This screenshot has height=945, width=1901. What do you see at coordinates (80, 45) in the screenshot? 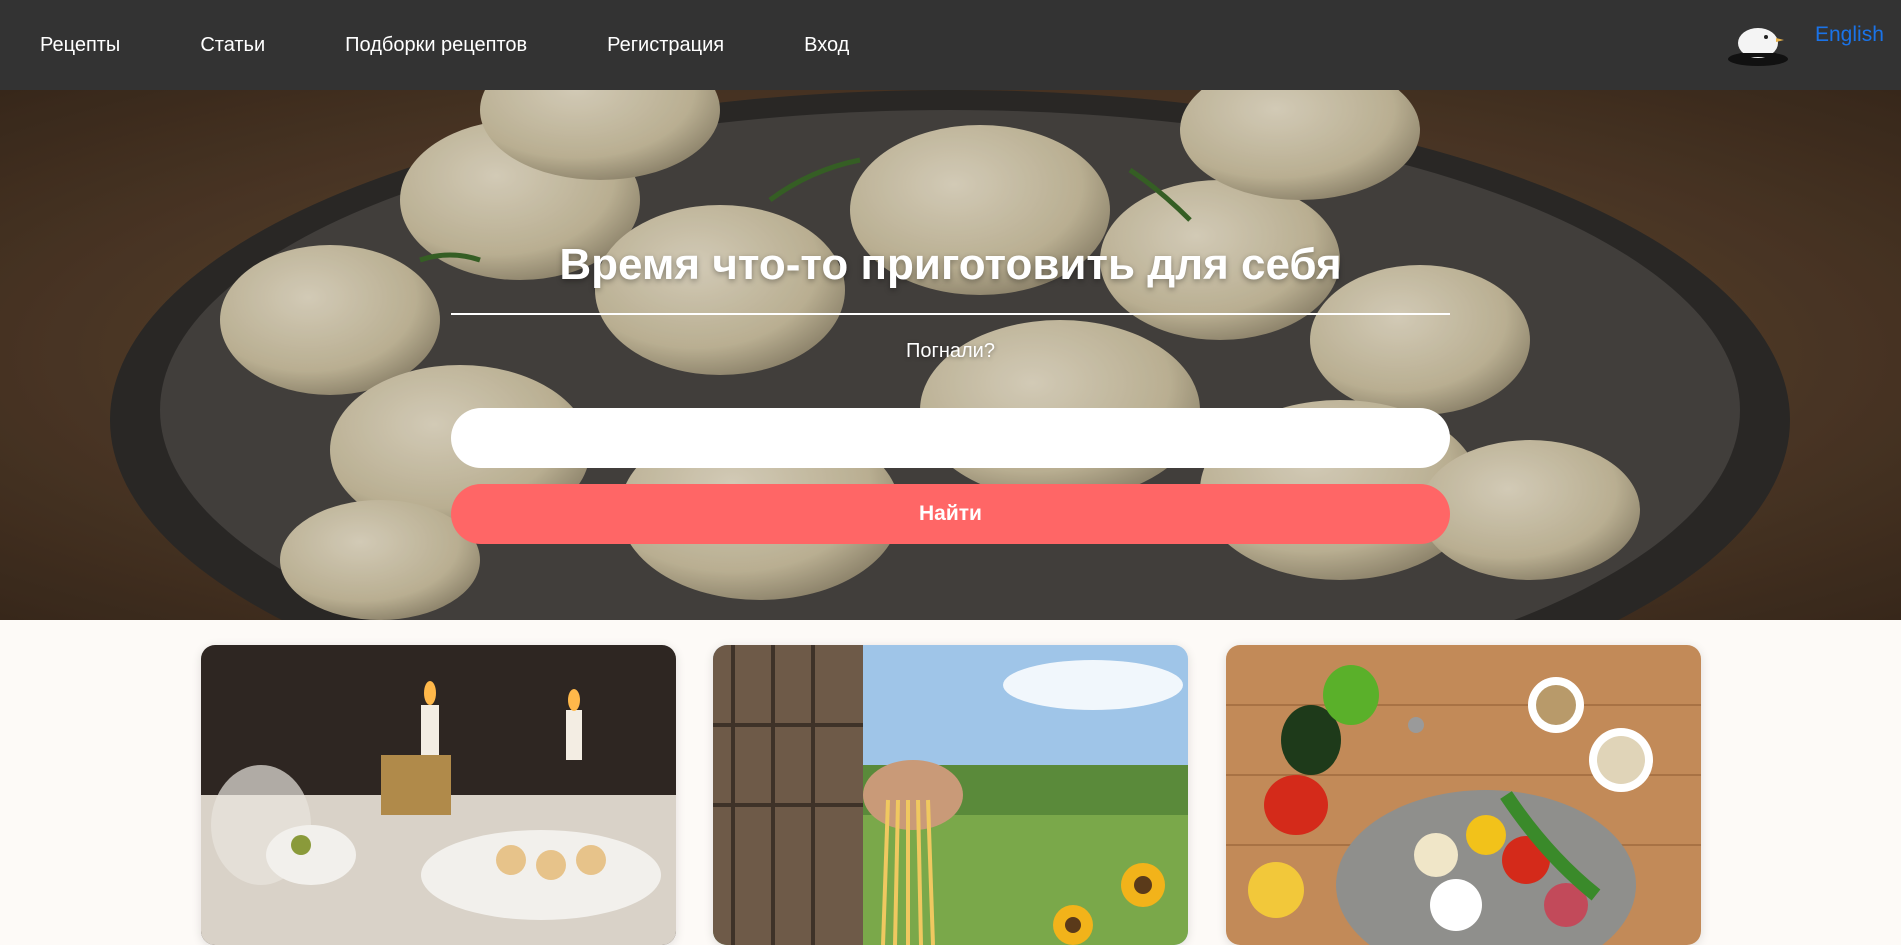
I see `nav-item-recipes: Рецепты` at bounding box center [80, 45].